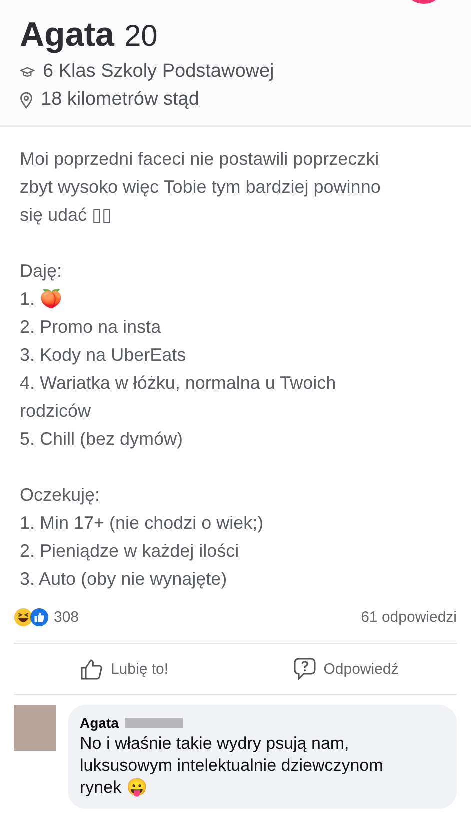 The image size is (471, 831). What do you see at coordinates (130, 551) in the screenshot?
I see `list-item: 2. Pieniądze w każdej ilości` at bounding box center [130, 551].